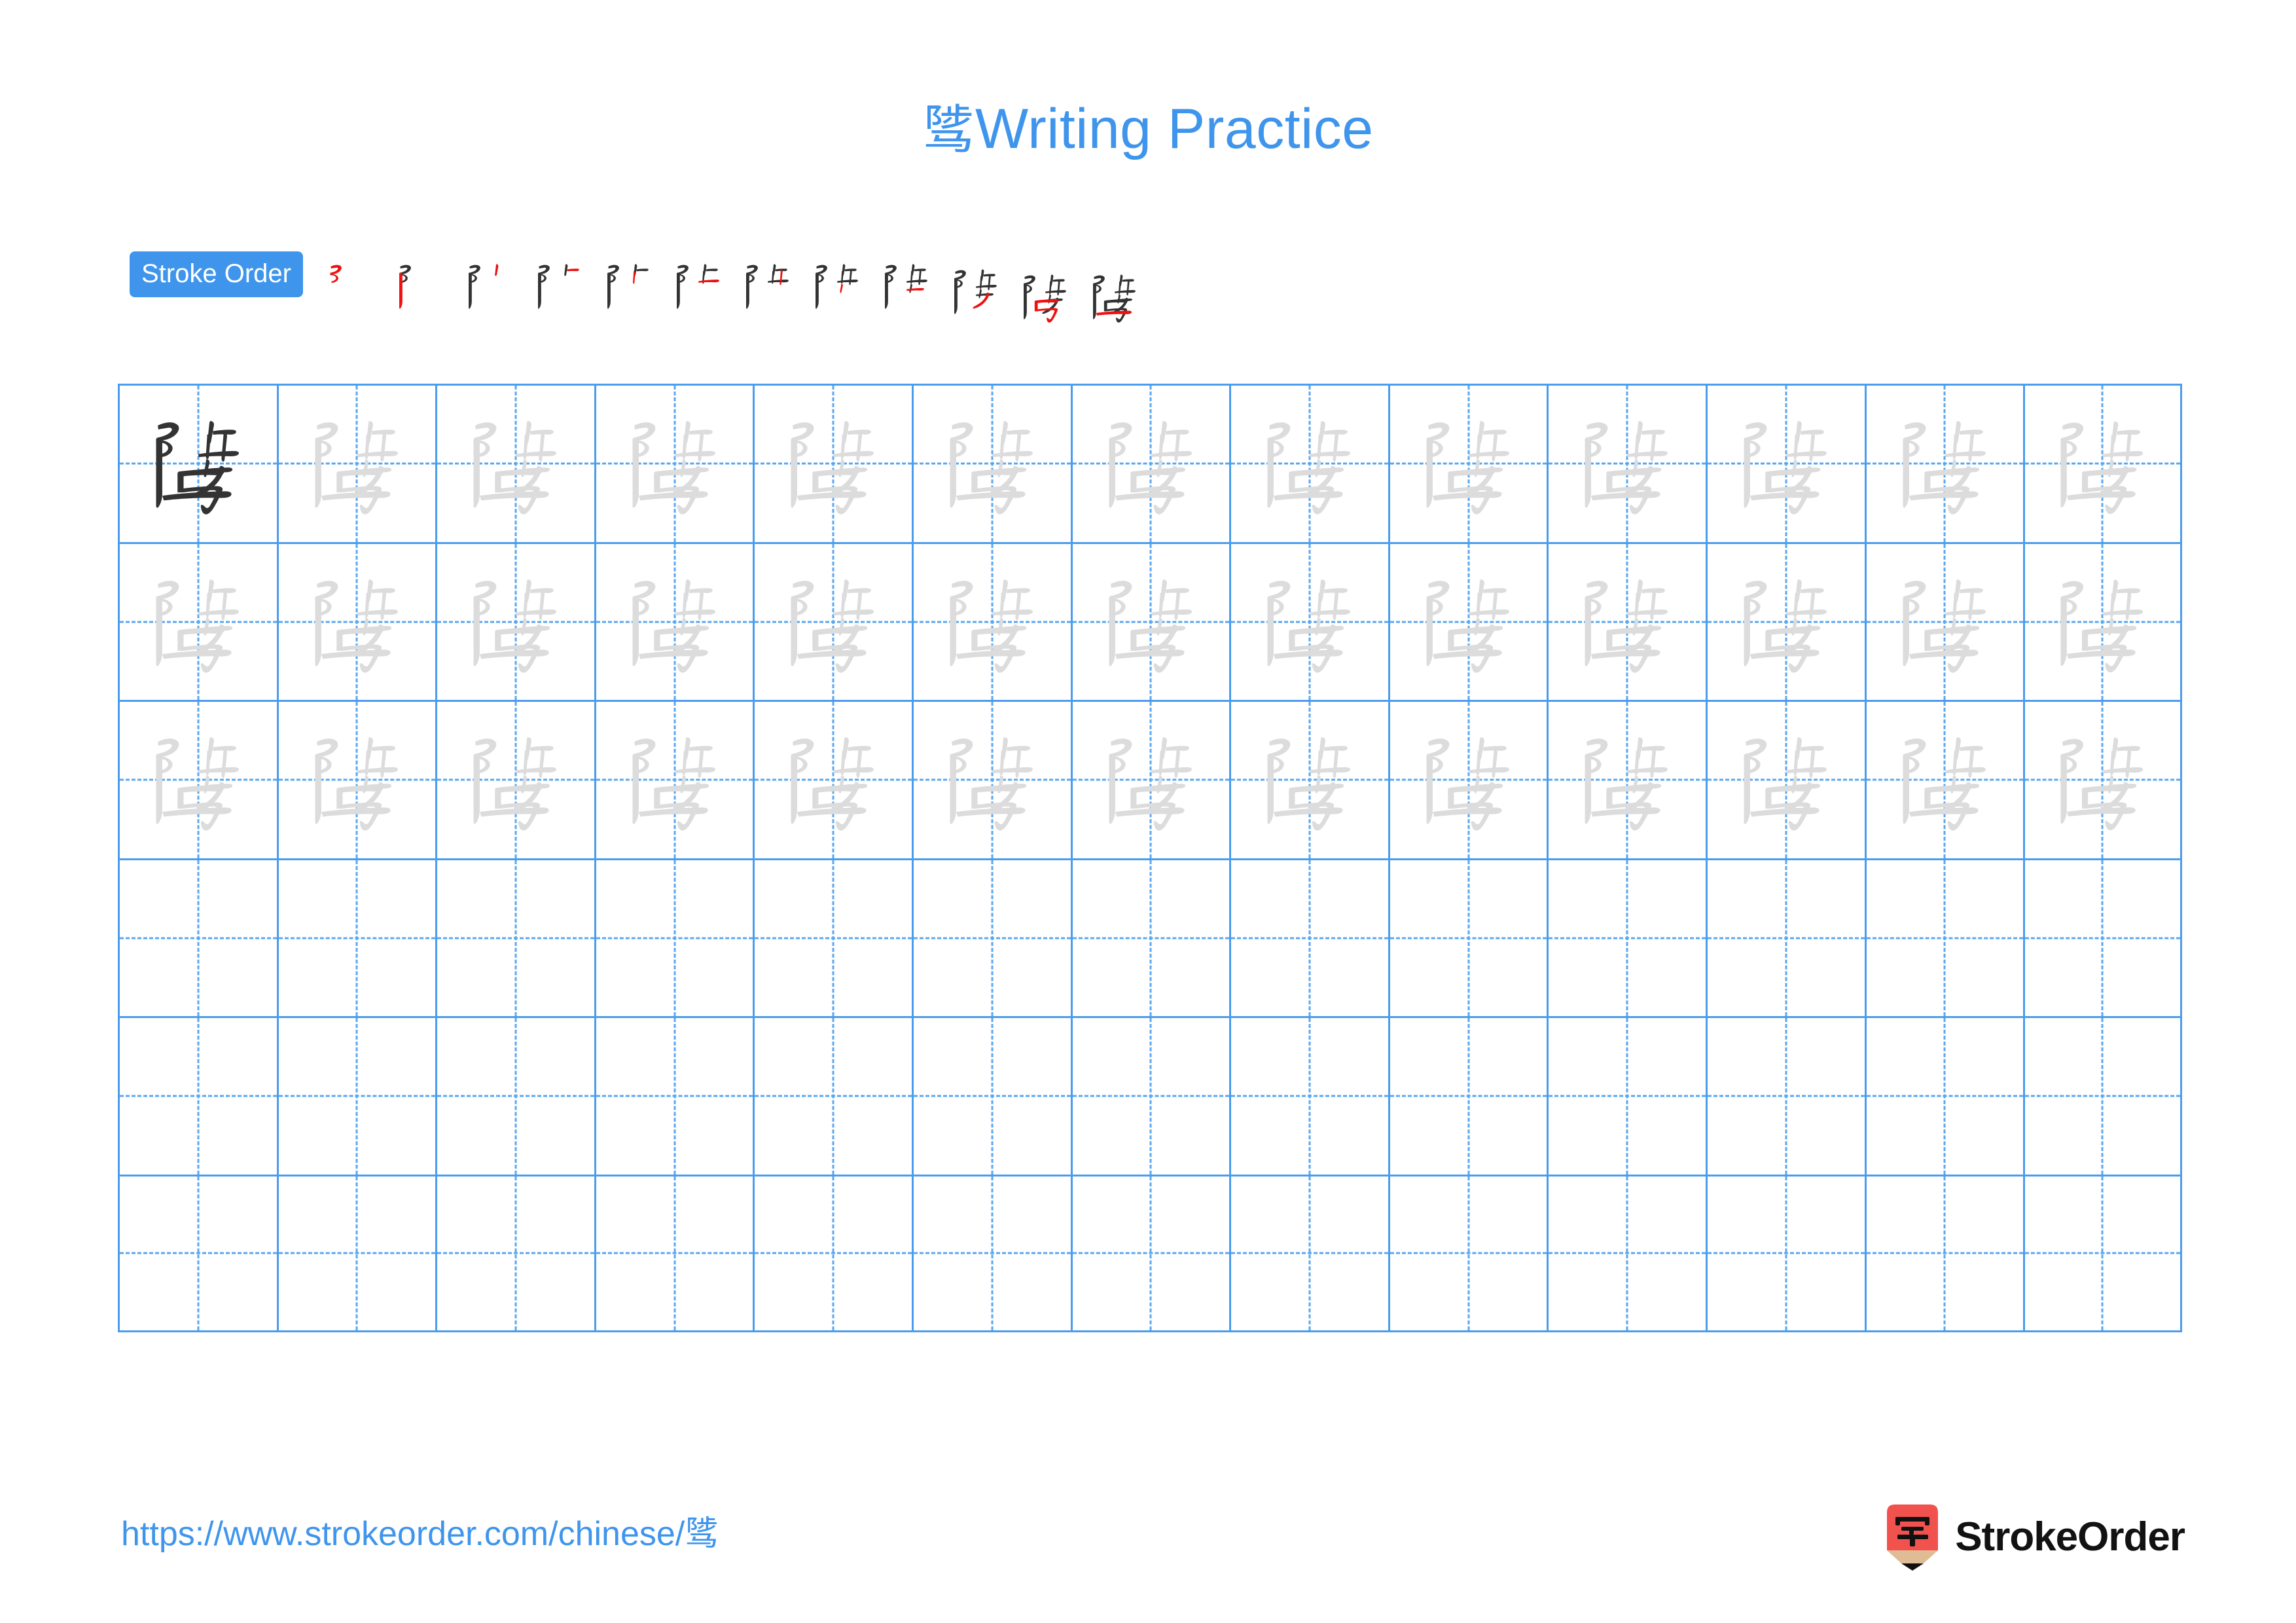 This screenshot has height=1623, width=2296. Describe the element at coordinates (420, 1534) in the screenshot. I see `source-url: https://www.strokeorder.com/chinese/骘` at that location.